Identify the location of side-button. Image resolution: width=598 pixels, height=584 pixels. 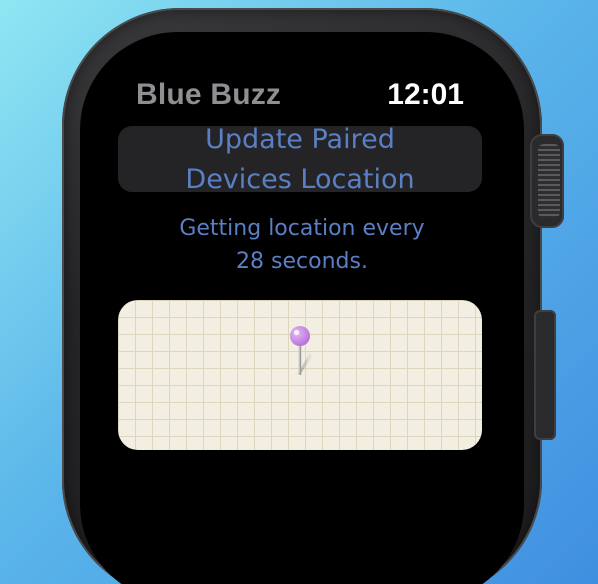
(545, 375).